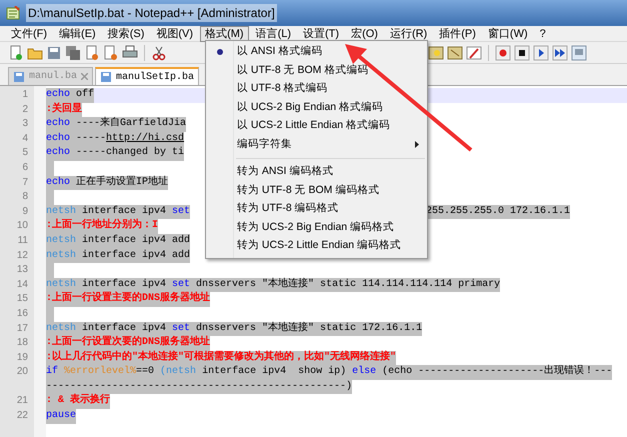  I want to click on menu-item: 以 UCS-2 Big Endian 格式编码, so click(316, 107).